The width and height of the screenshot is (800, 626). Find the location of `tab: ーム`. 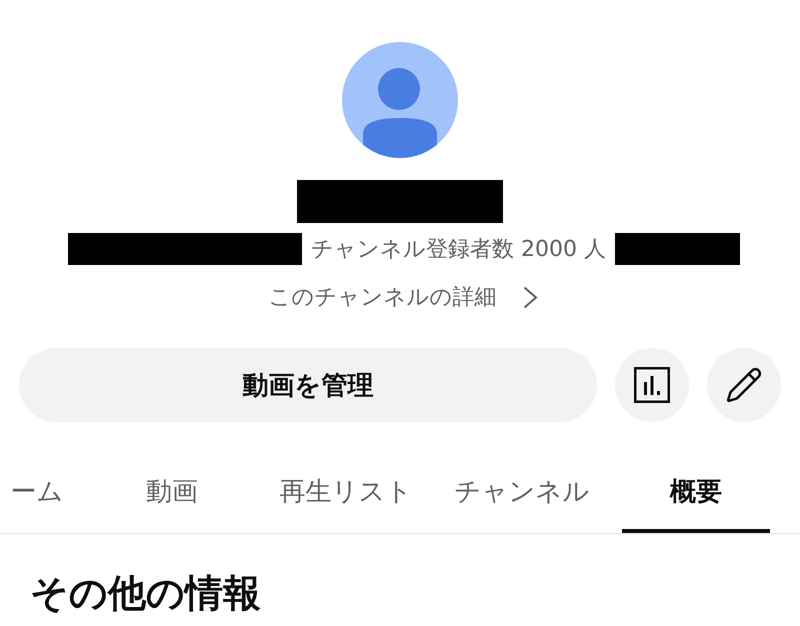

tab: ーム is located at coordinates (37, 491).